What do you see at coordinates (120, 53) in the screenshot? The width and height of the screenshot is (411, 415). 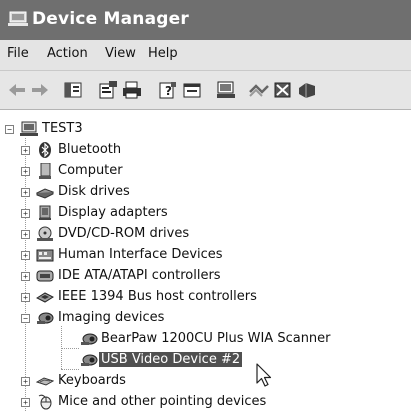 I see `menu-view: View` at bounding box center [120, 53].